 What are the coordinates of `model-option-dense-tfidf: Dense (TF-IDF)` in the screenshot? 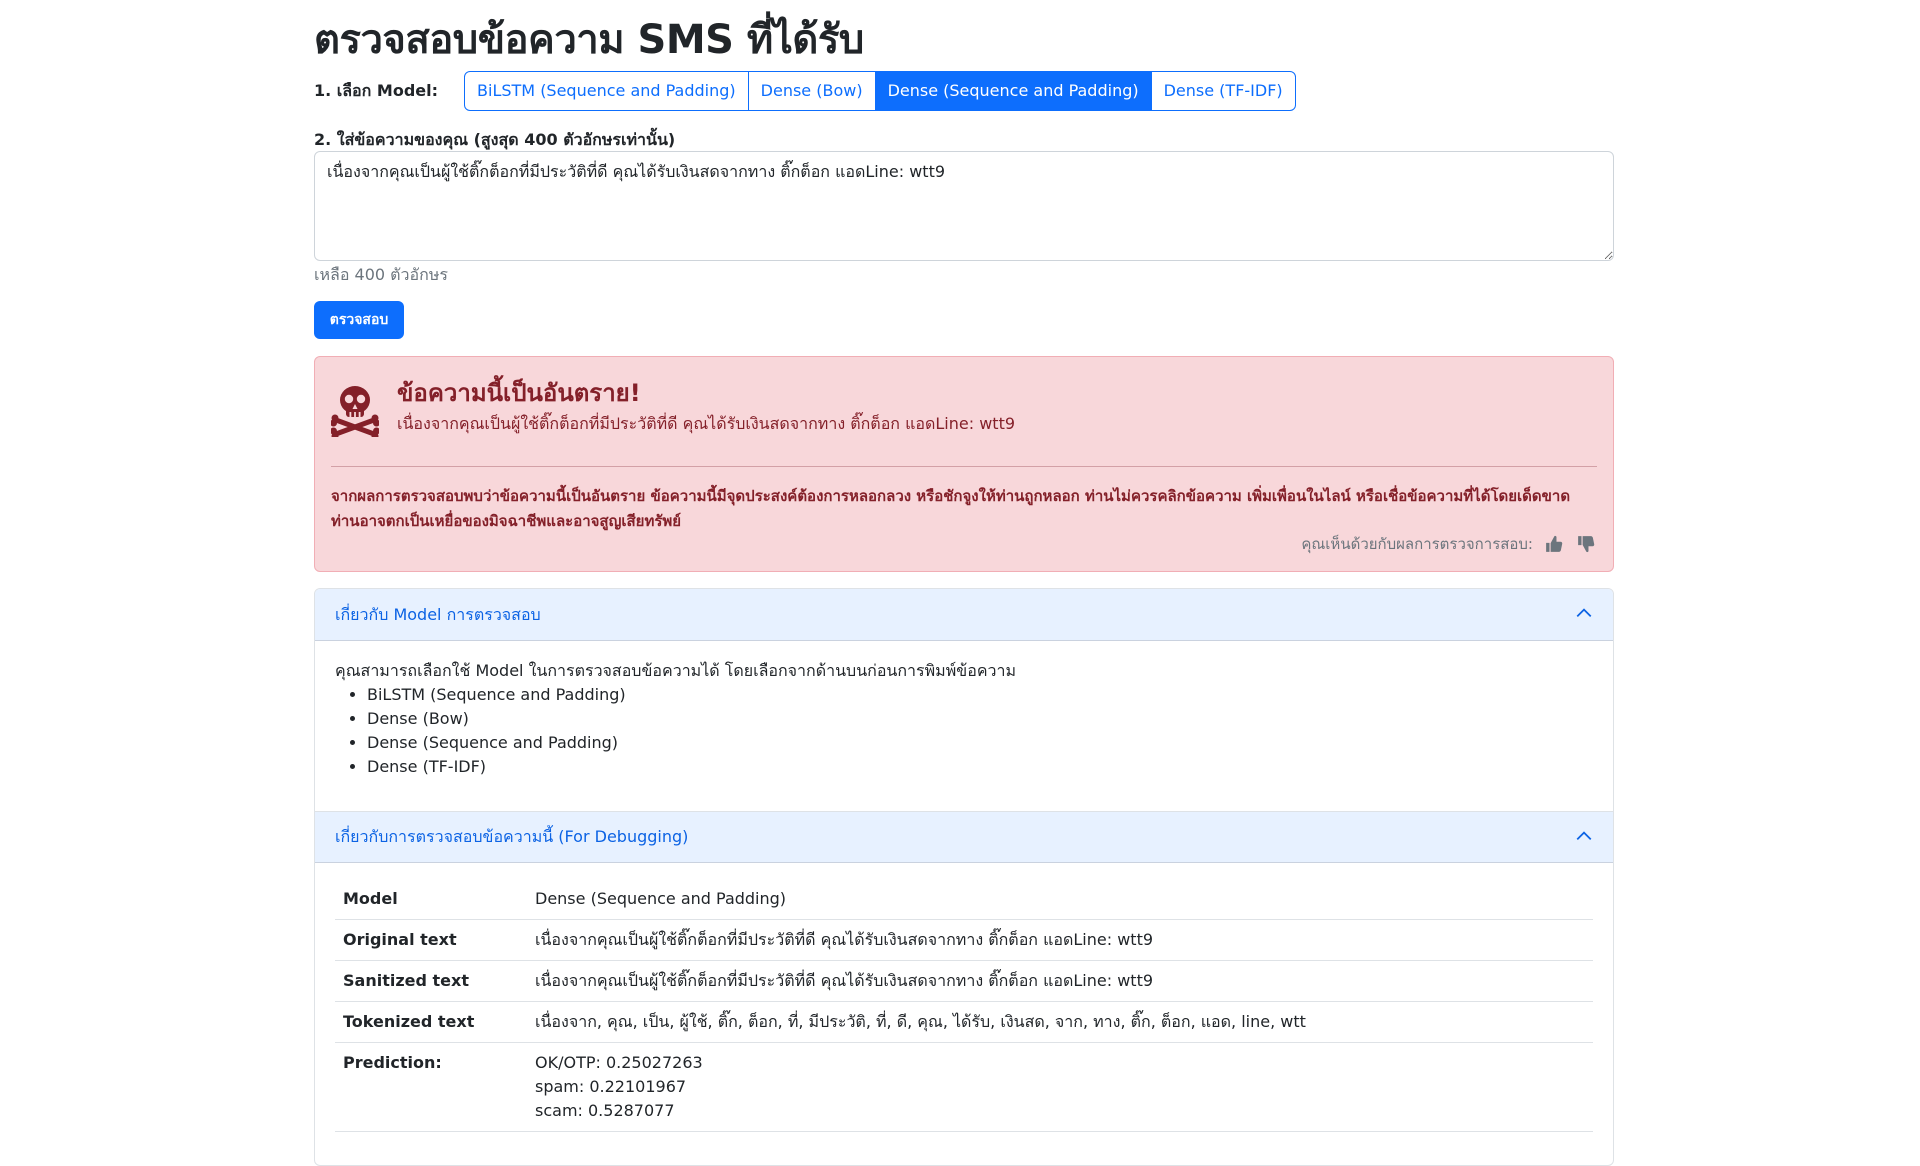 It's located at (1223, 91).